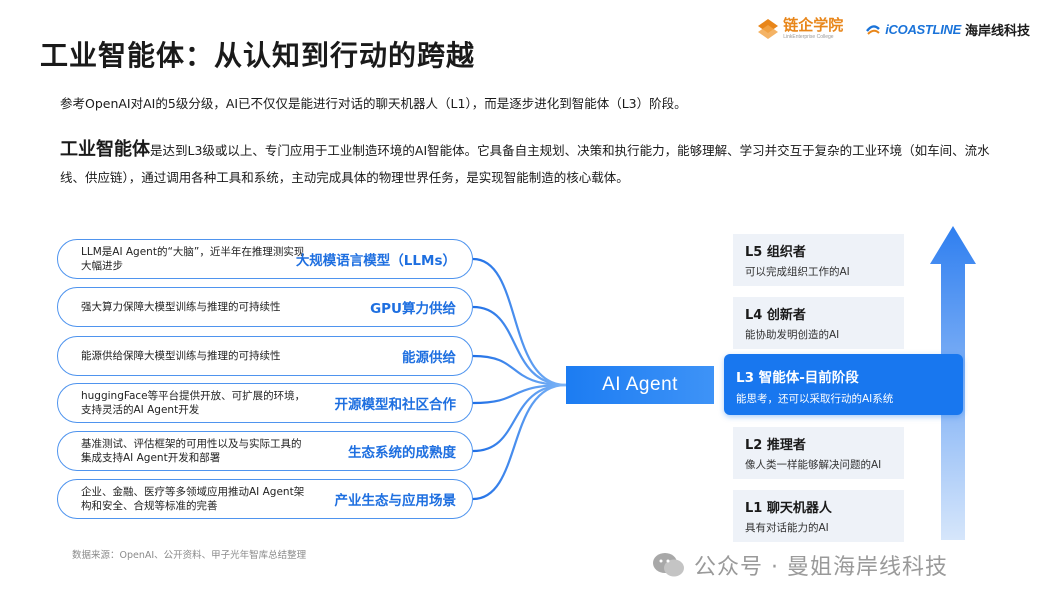  What do you see at coordinates (775, 252) in the screenshot?
I see `level-title: L5 组织者` at bounding box center [775, 252].